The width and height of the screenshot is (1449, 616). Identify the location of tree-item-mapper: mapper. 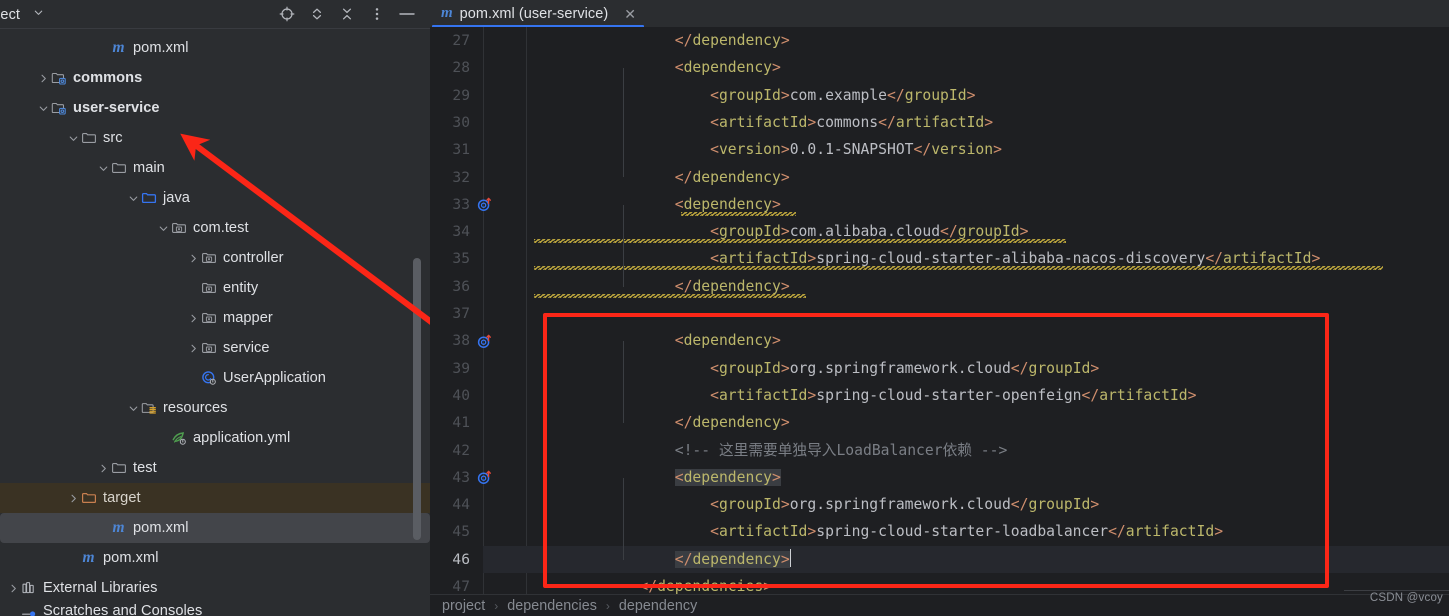
(215, 318).